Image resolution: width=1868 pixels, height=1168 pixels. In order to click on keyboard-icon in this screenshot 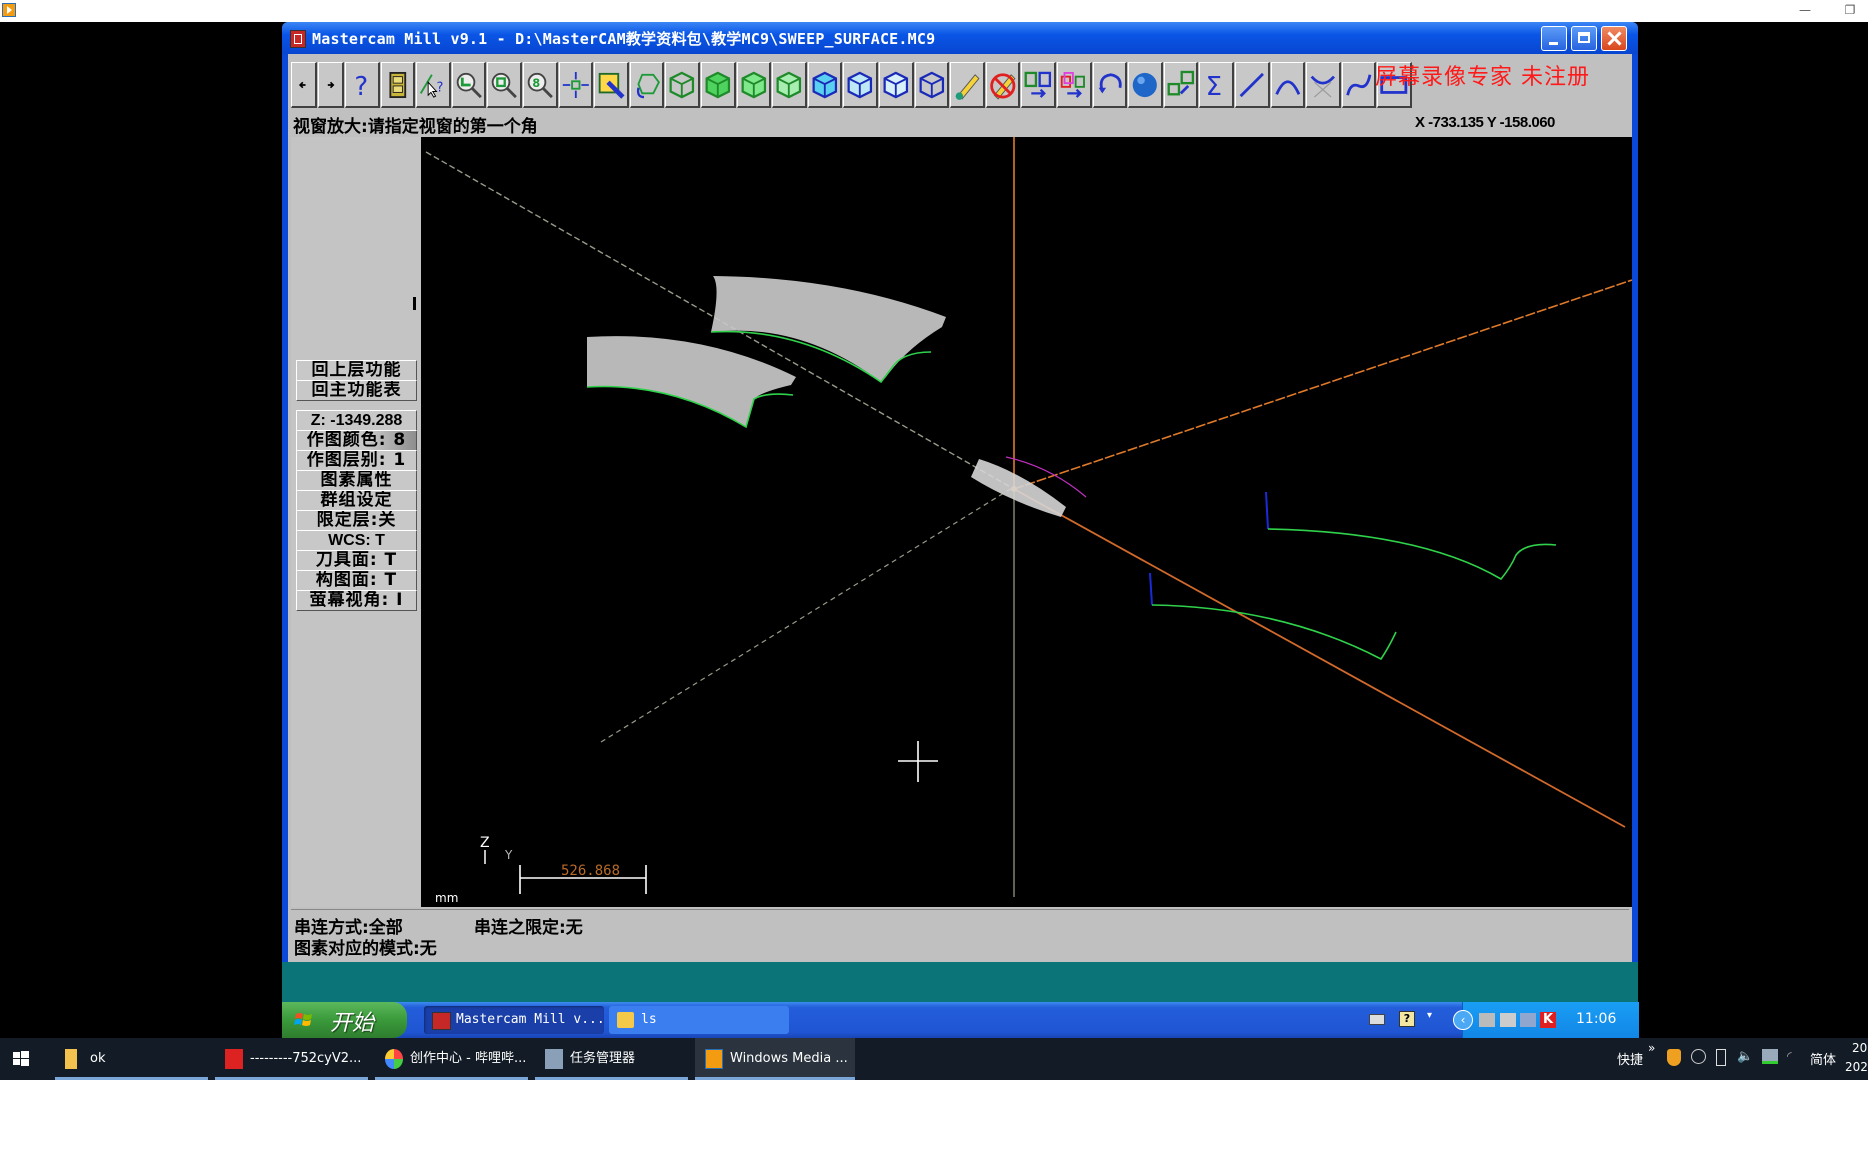, I will do `click(1377, 1019)`.